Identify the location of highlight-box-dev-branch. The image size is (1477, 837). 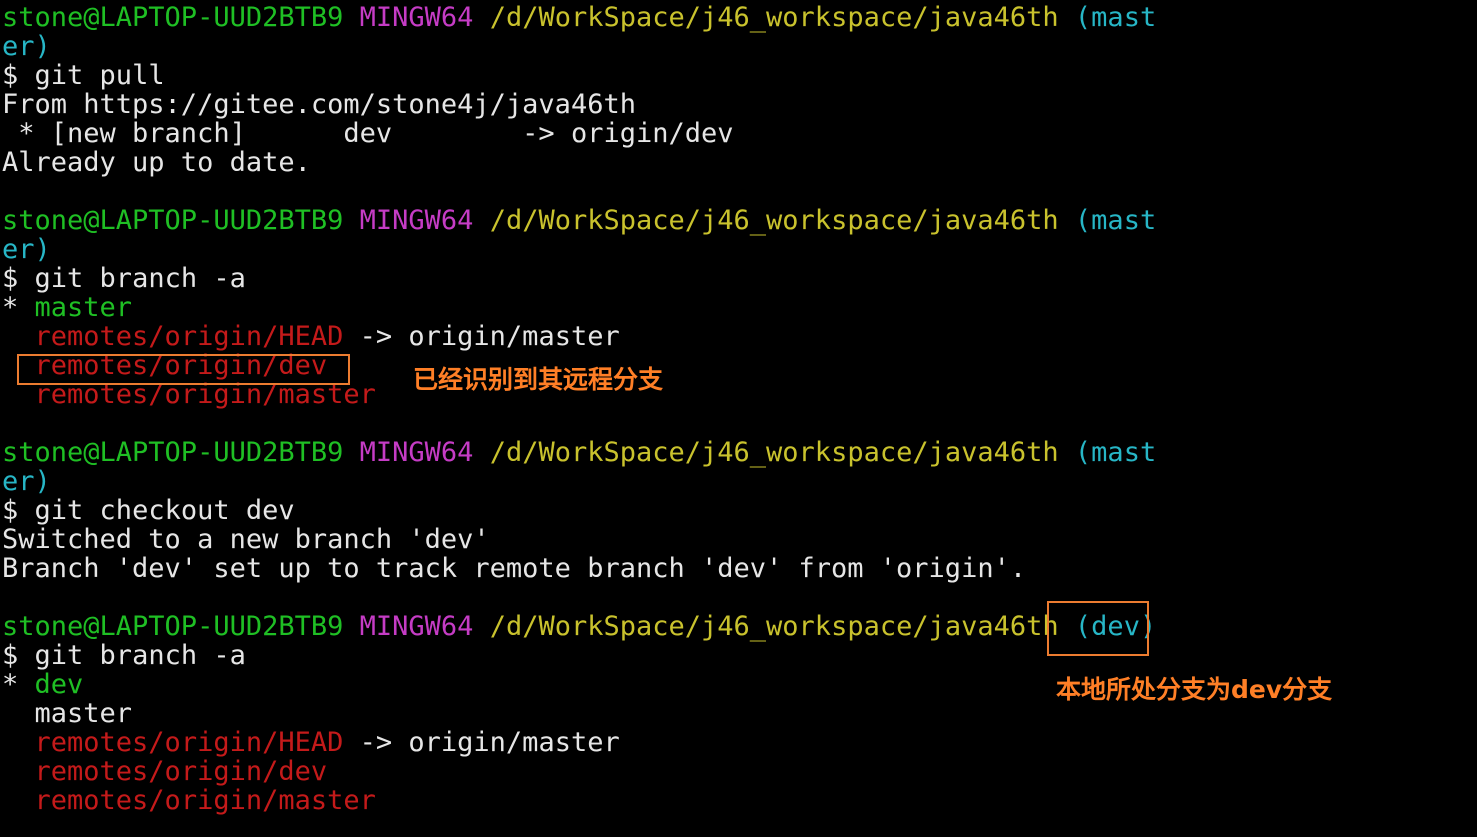
(1098, 628).